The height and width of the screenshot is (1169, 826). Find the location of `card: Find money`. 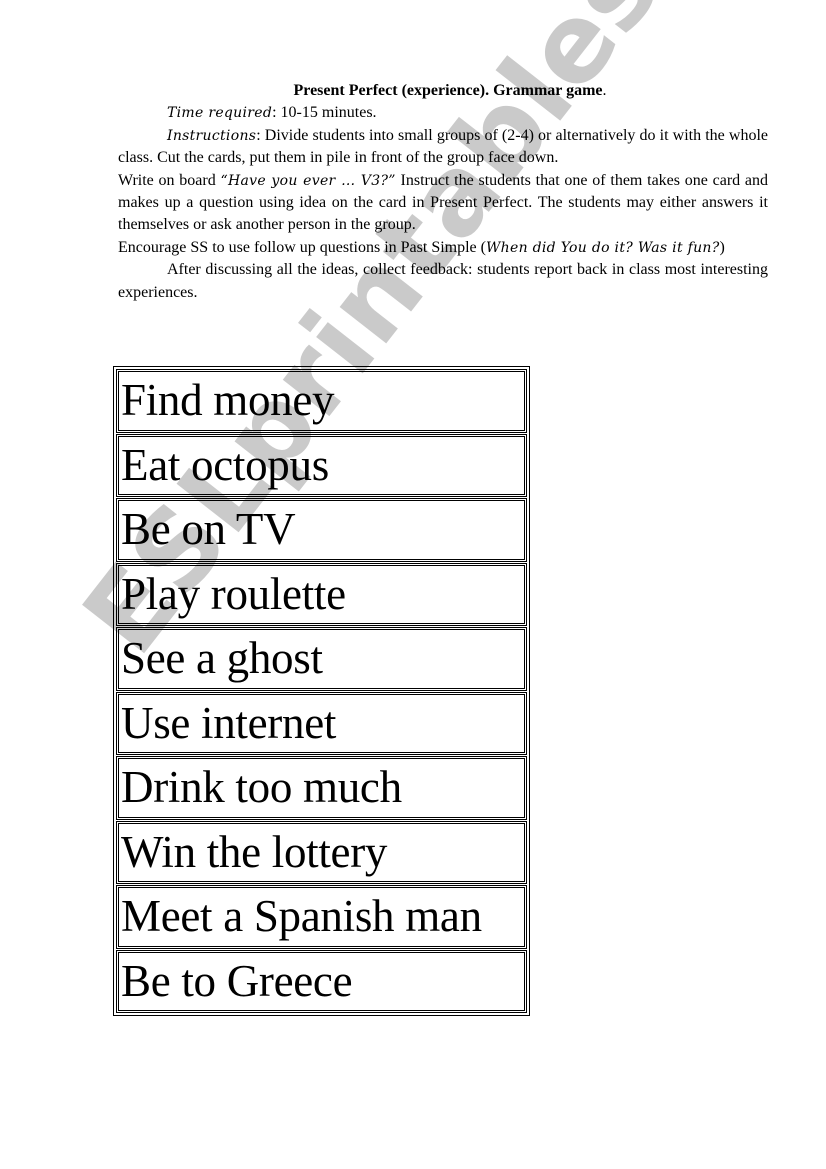

card: Find money is located at coordinates (321, 401).